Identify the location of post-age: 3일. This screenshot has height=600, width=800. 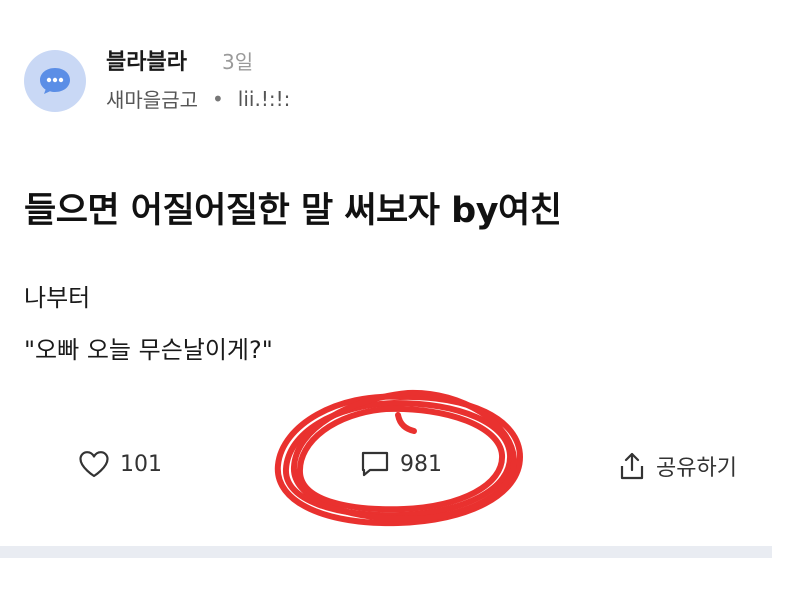
(238, 62).